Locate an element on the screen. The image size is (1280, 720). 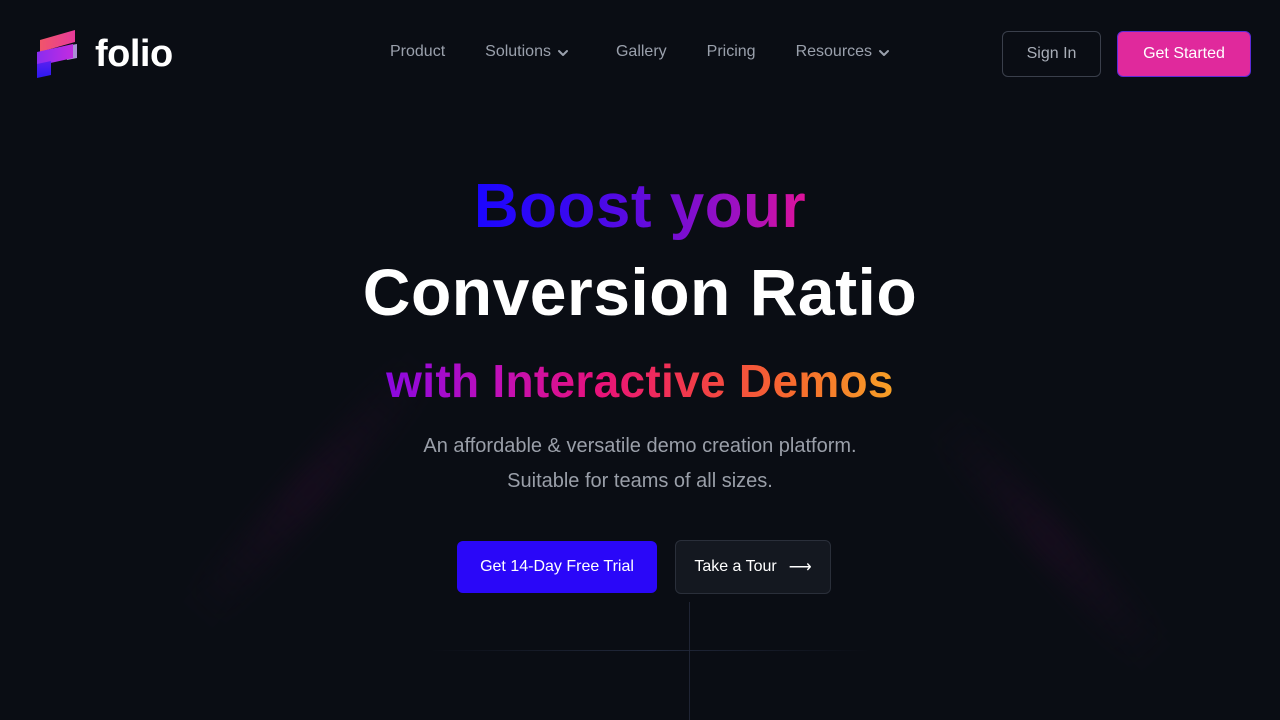
sign-in-button: Sign In is located at coordinates (1051, 54).